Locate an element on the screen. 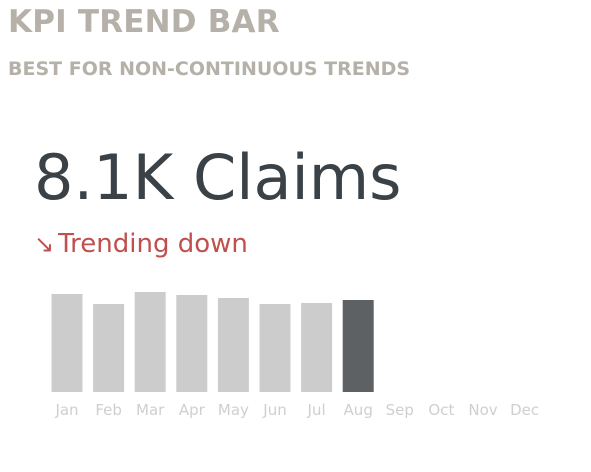 The image size is (591, 472). x-tick-label-aug: Aug is located at coordinates (358, 410).